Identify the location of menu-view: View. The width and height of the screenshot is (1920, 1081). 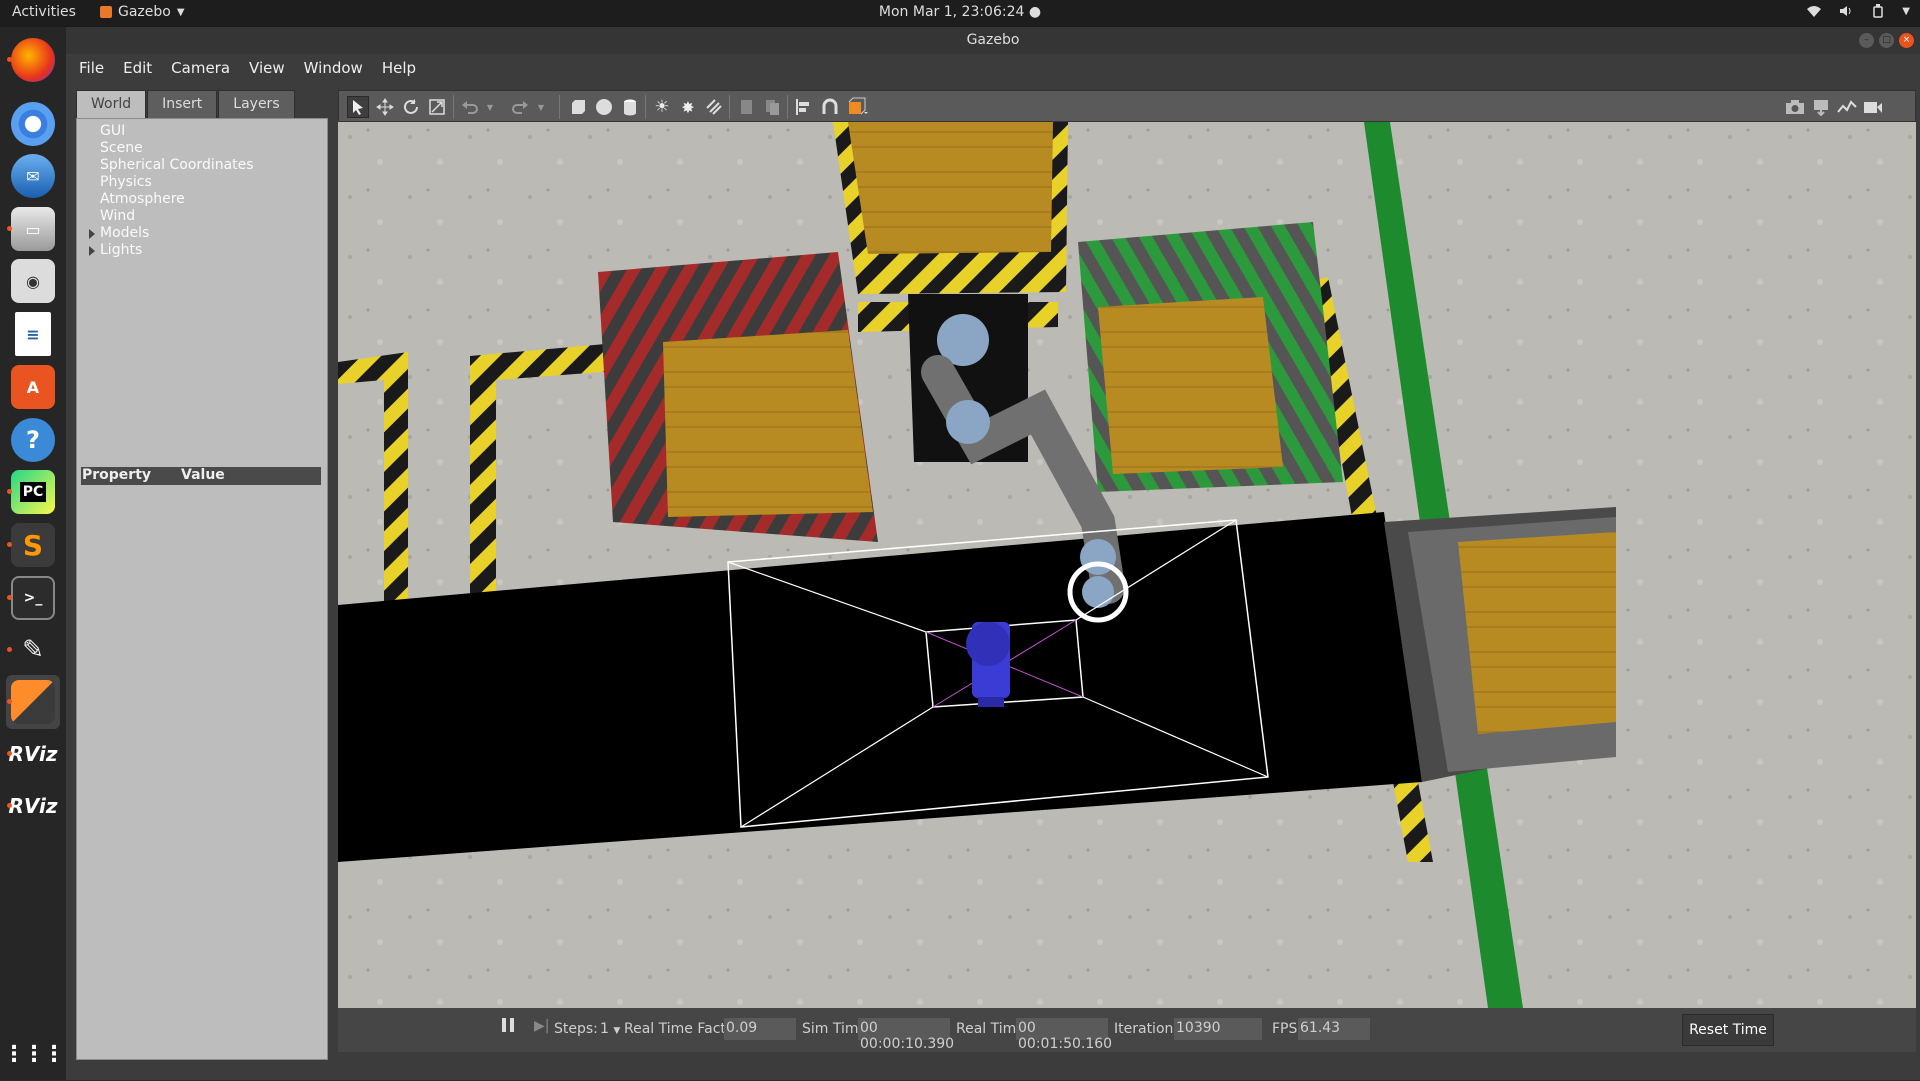
(267, 68).